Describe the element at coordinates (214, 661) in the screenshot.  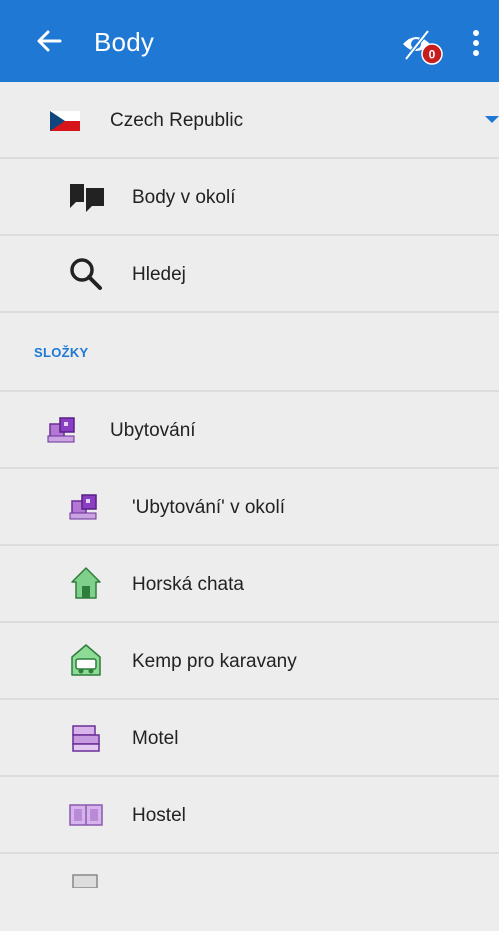
I see `list-item-label: Kemp pro karavany` at that location.